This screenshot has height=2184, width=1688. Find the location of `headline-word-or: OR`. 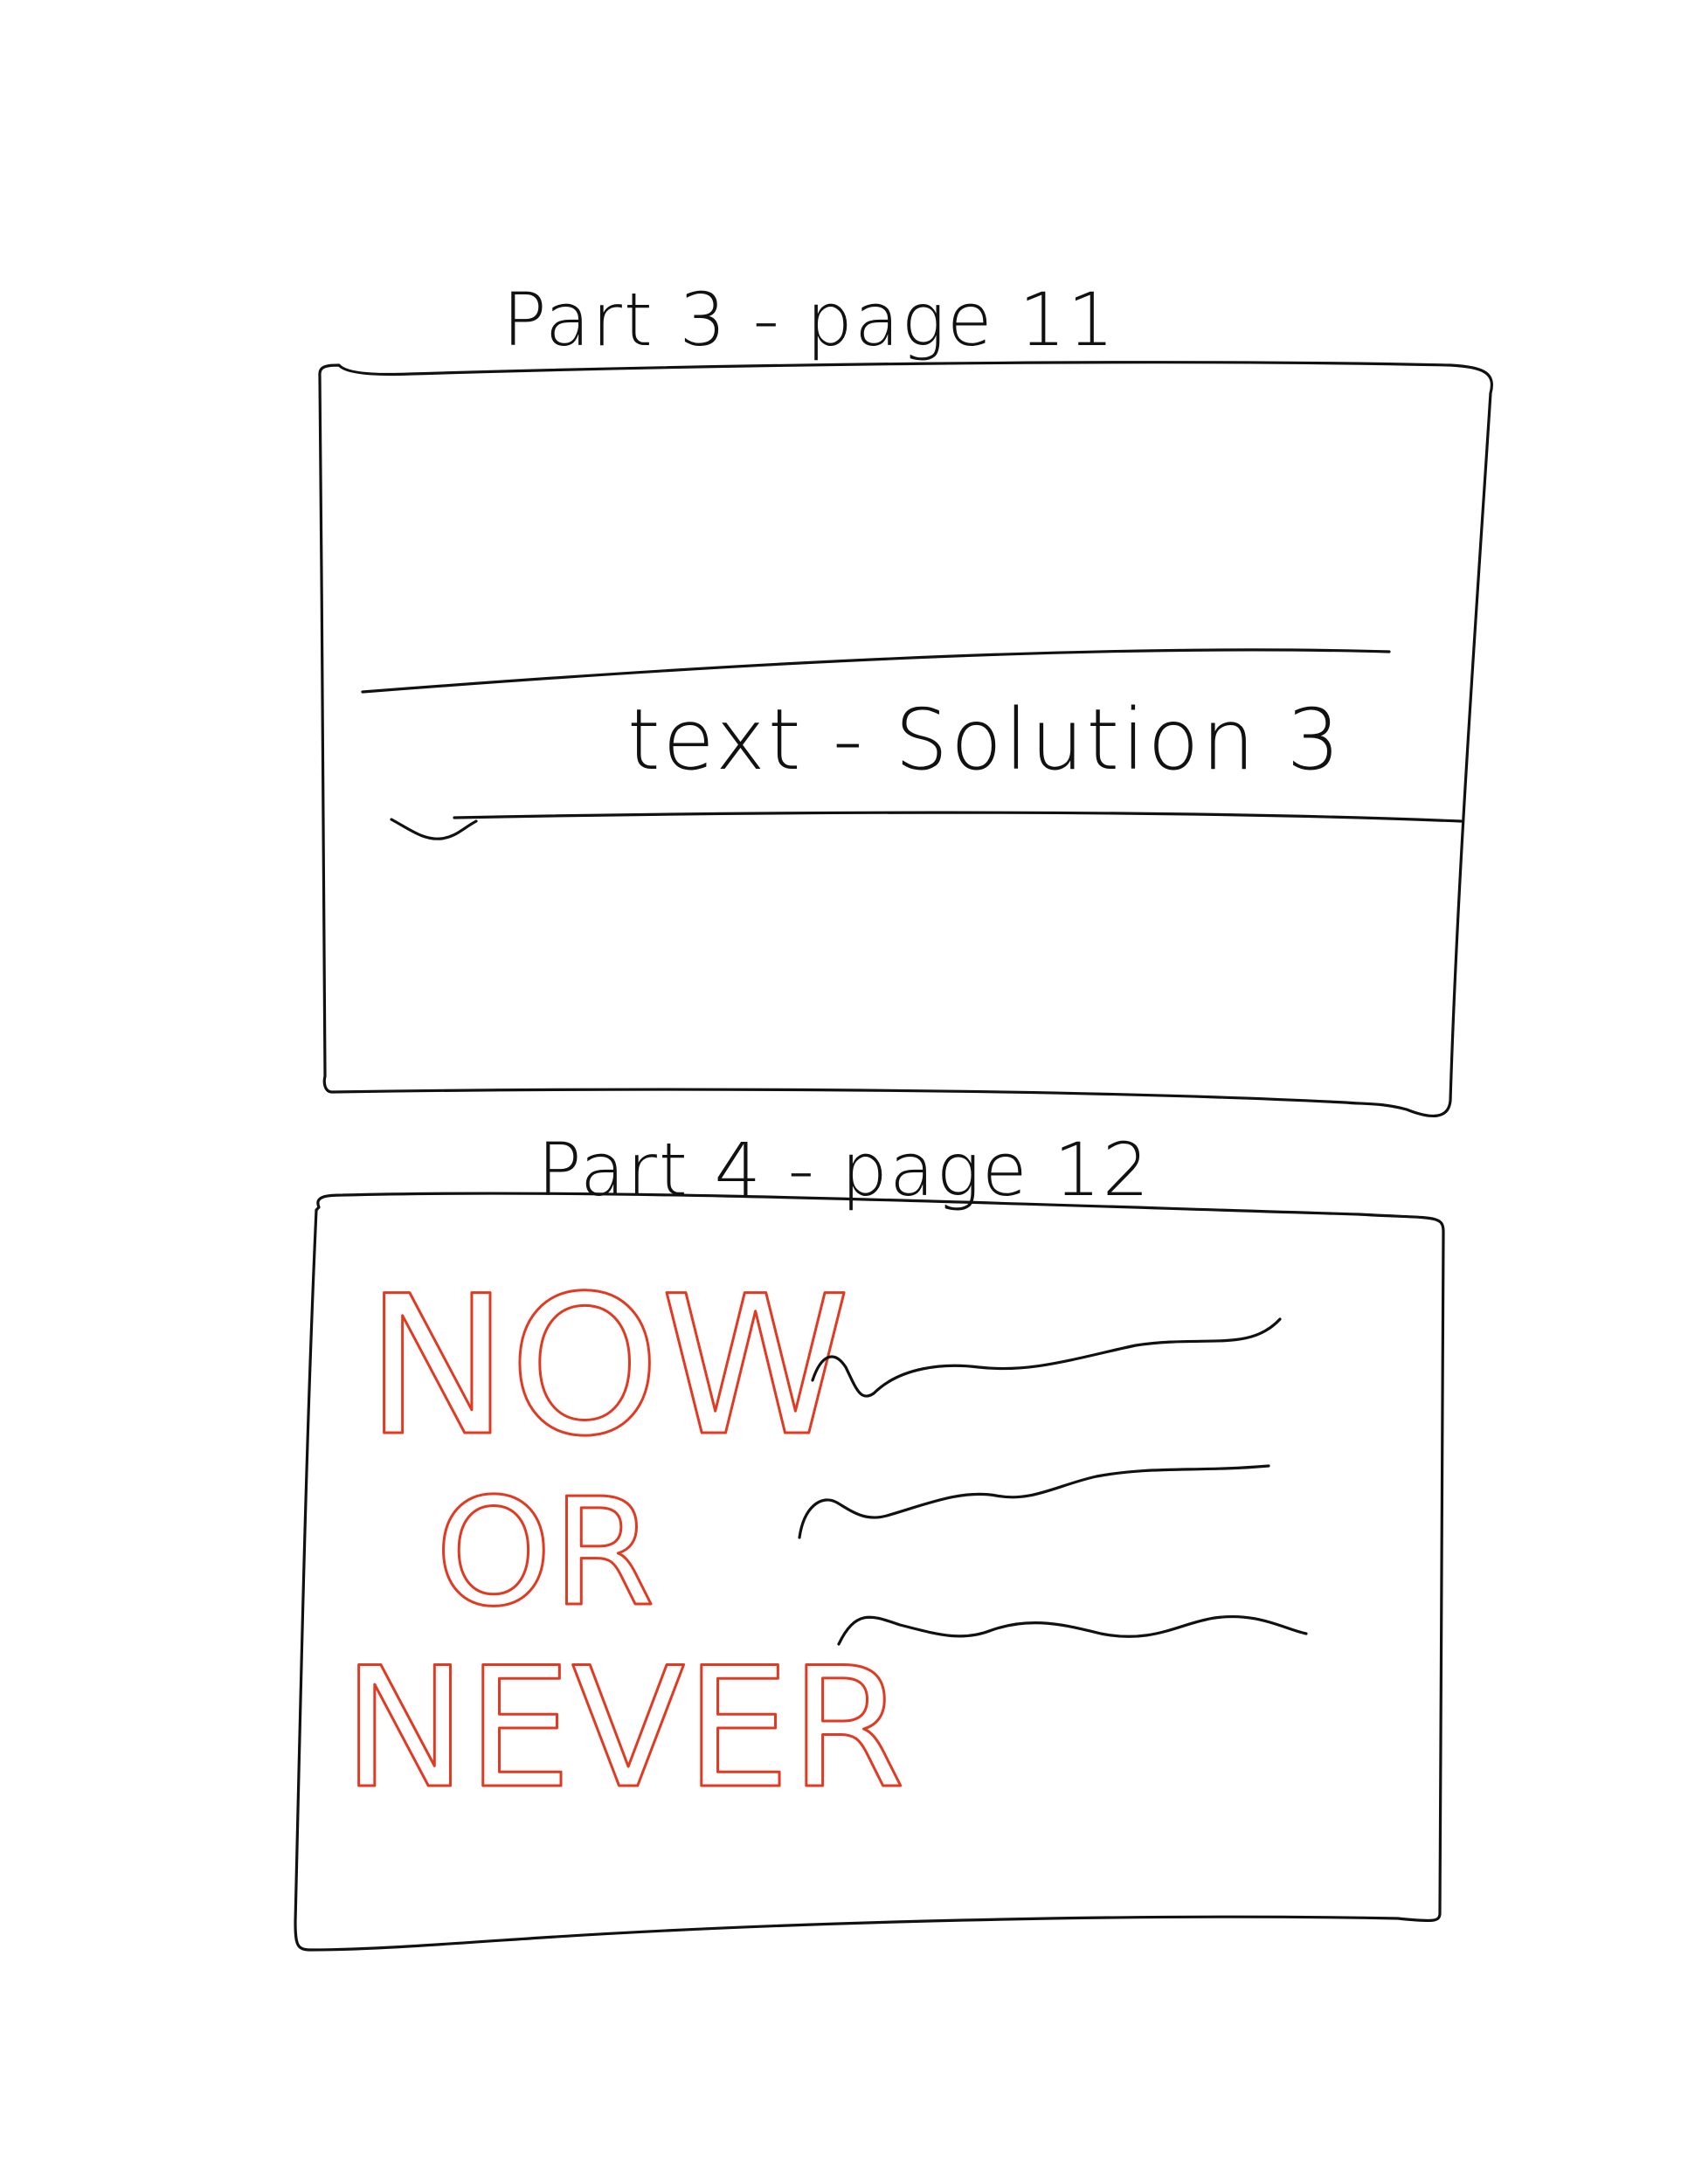

headline-word-or: OR is located at coordinates (545, 1553).